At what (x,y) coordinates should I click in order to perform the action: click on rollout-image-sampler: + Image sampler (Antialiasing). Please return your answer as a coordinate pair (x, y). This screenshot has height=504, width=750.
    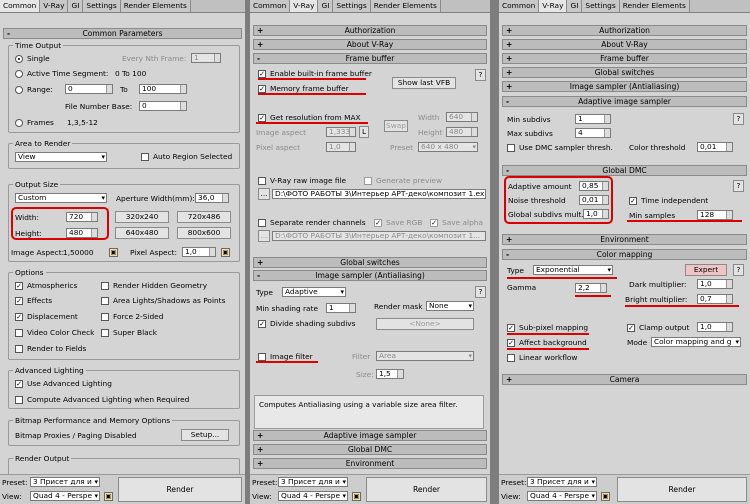
    Looking at the image, I should click on (624, 86).